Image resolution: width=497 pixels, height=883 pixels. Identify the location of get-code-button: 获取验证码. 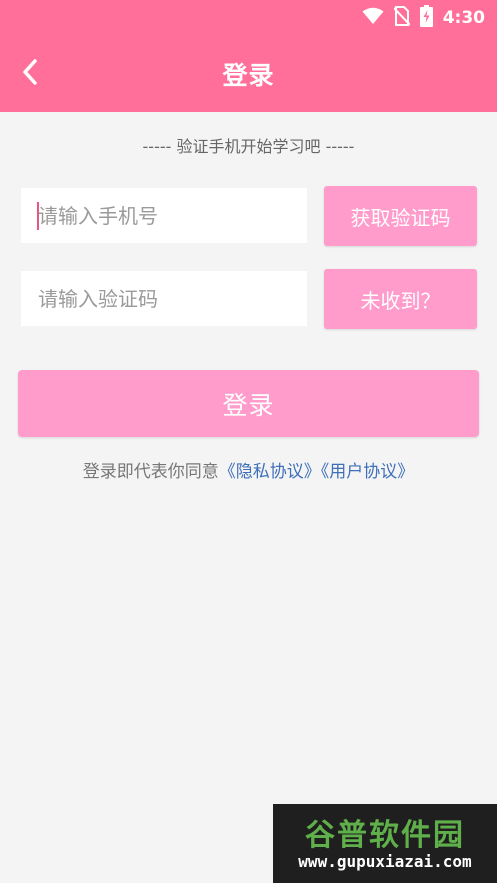
(400, 216).